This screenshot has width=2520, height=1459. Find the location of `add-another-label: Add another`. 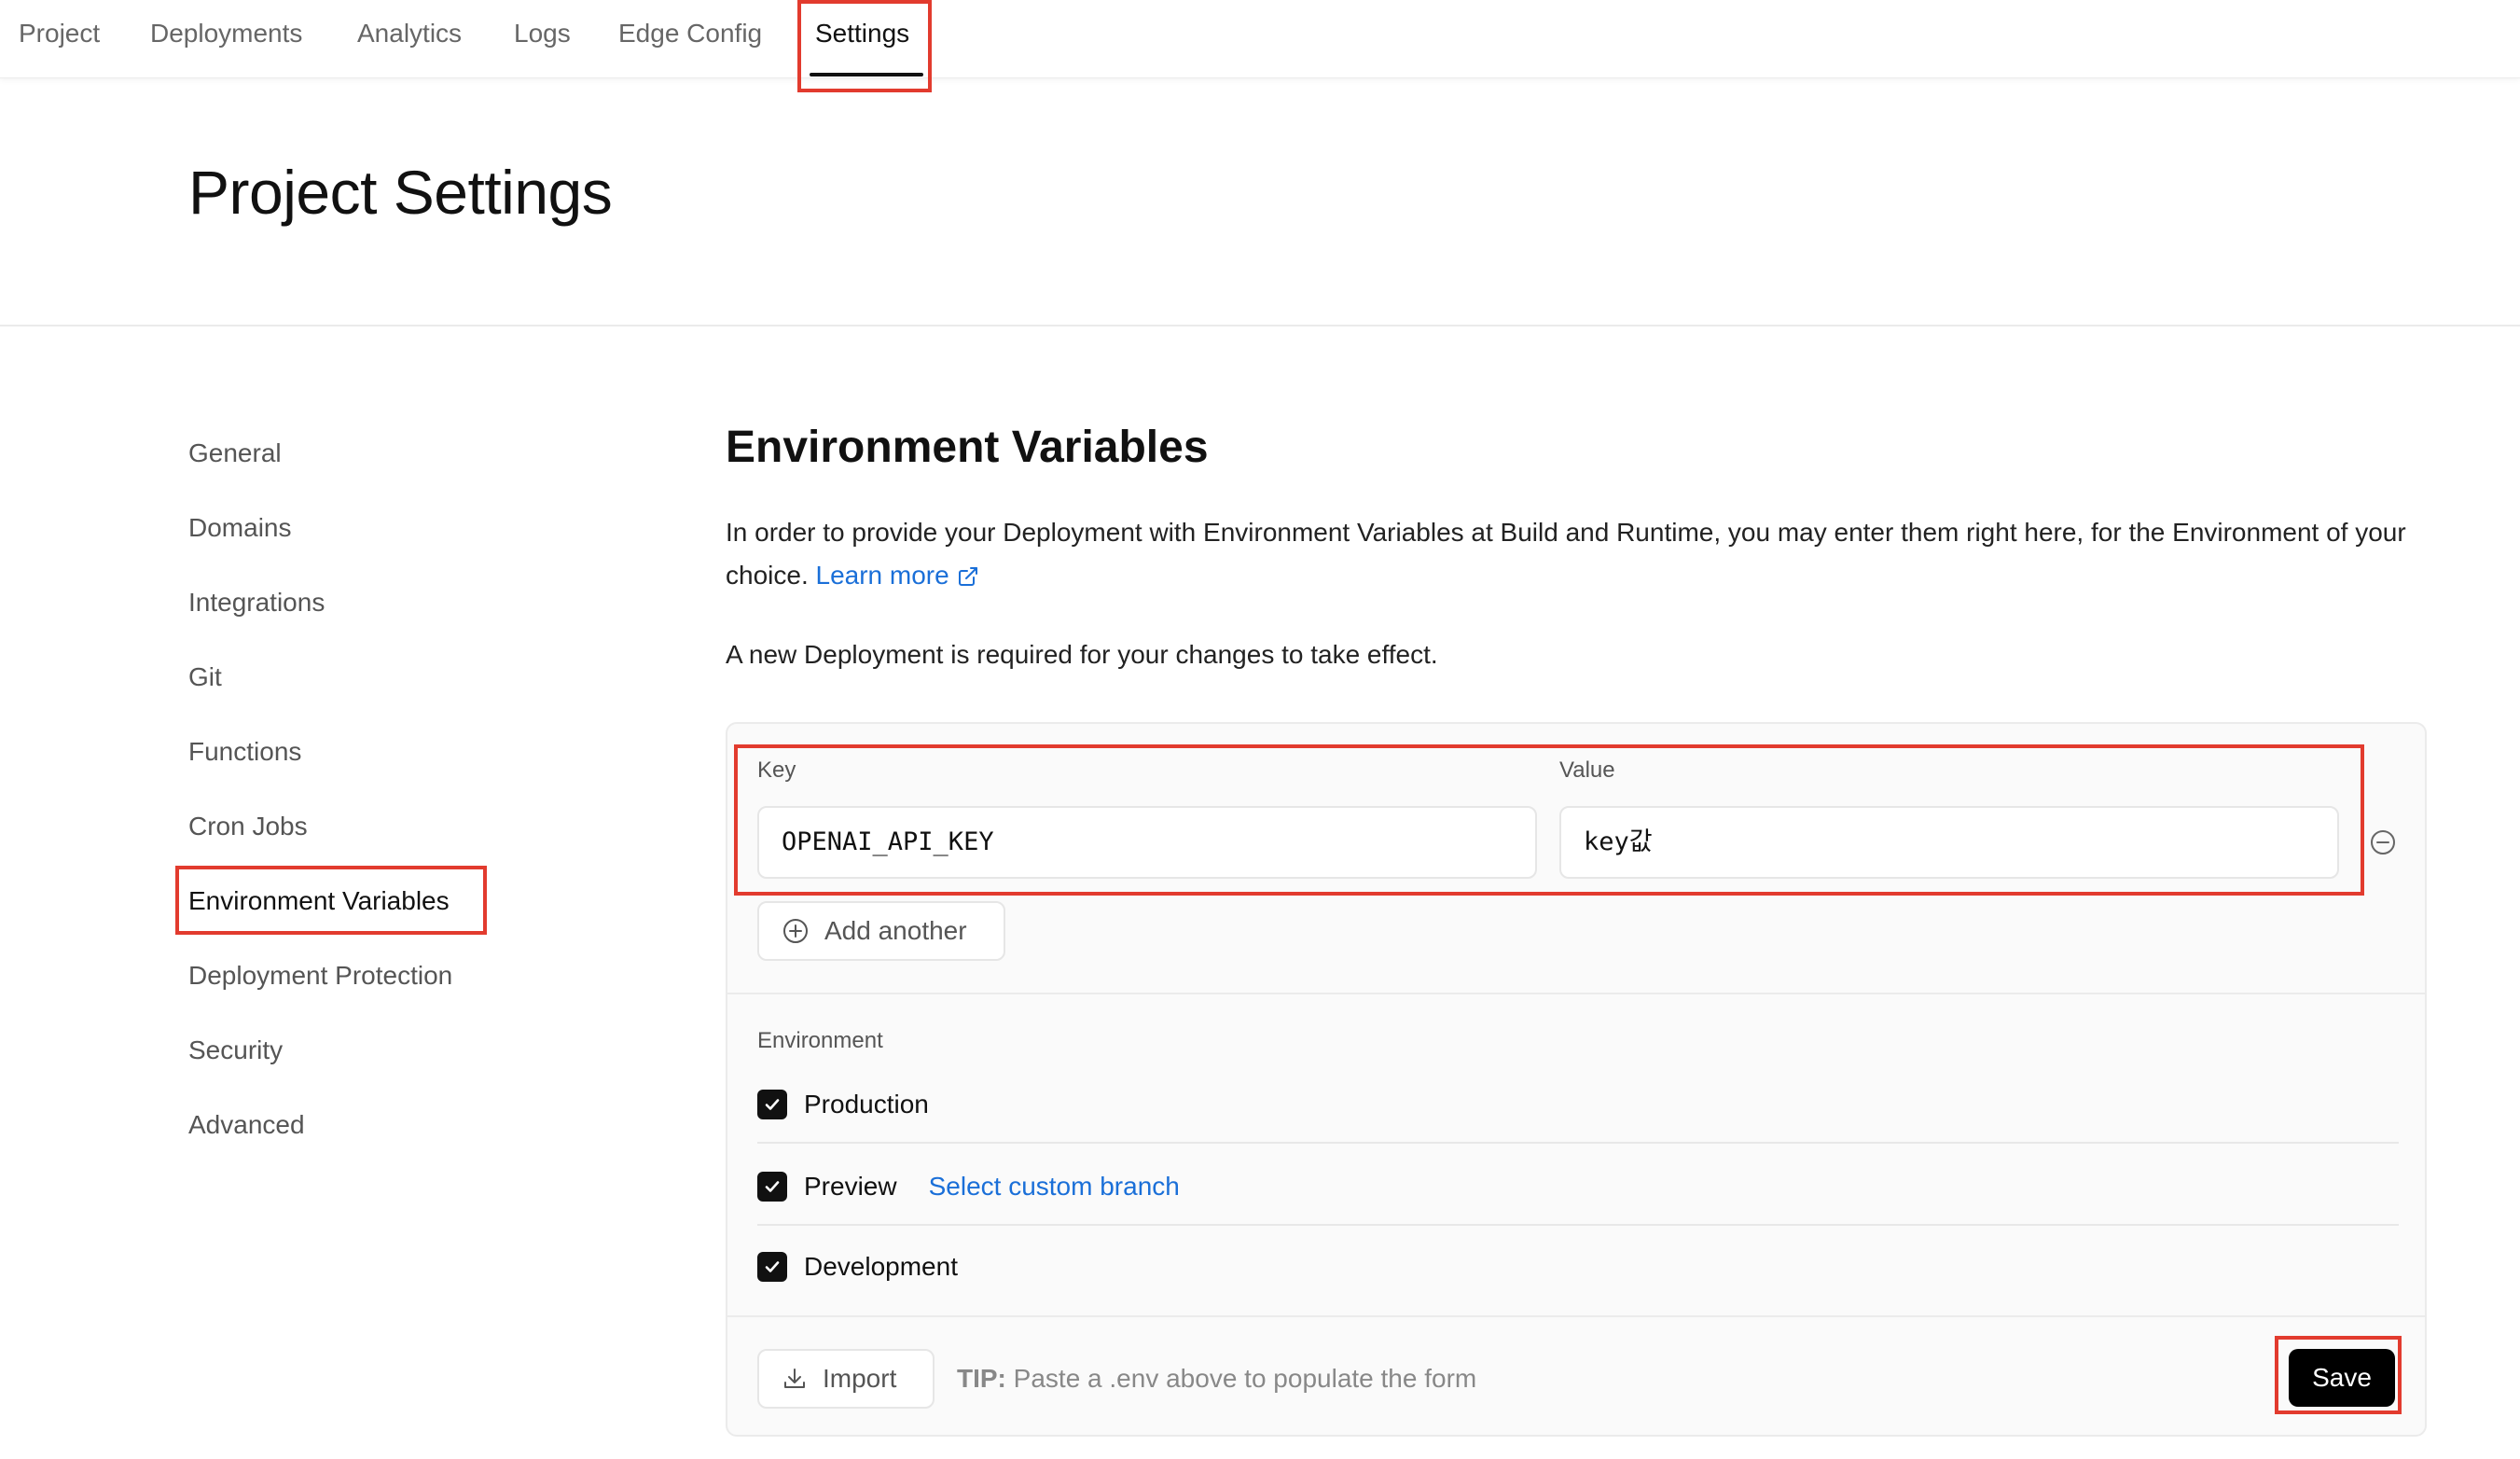

add-another-label: Add another is located at coordinates (895, 930).